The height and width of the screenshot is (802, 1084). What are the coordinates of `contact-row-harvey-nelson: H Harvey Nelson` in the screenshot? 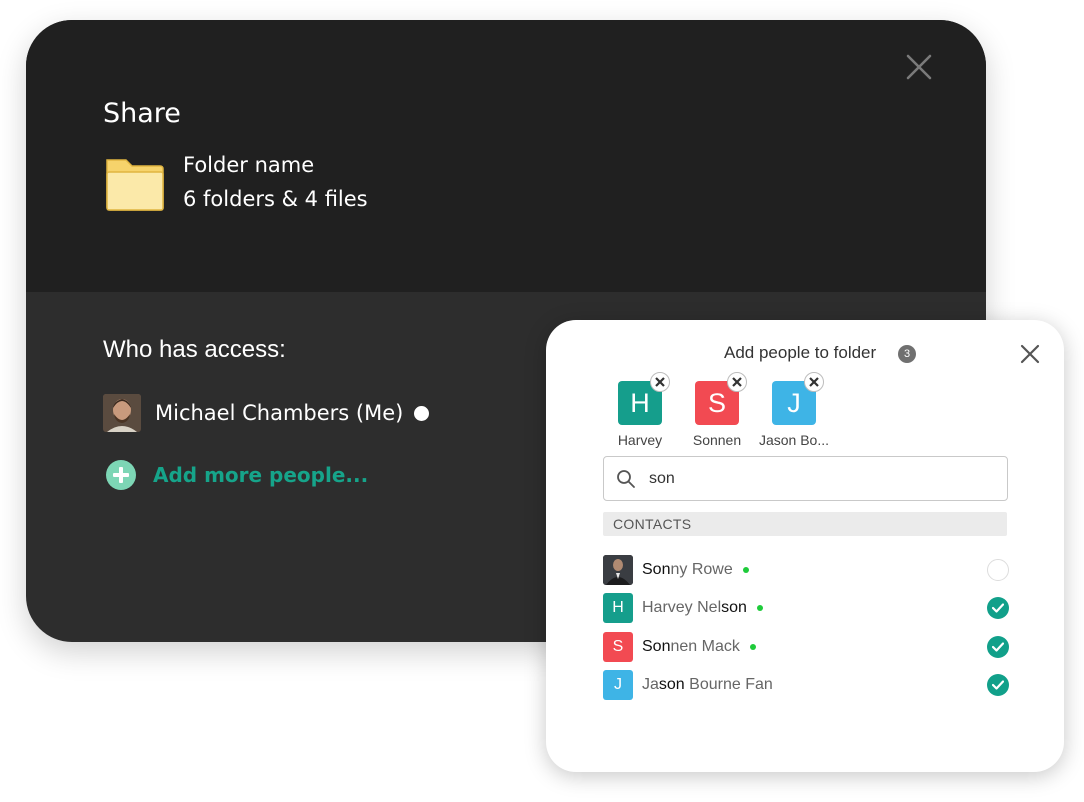 It's located at (807, 608).